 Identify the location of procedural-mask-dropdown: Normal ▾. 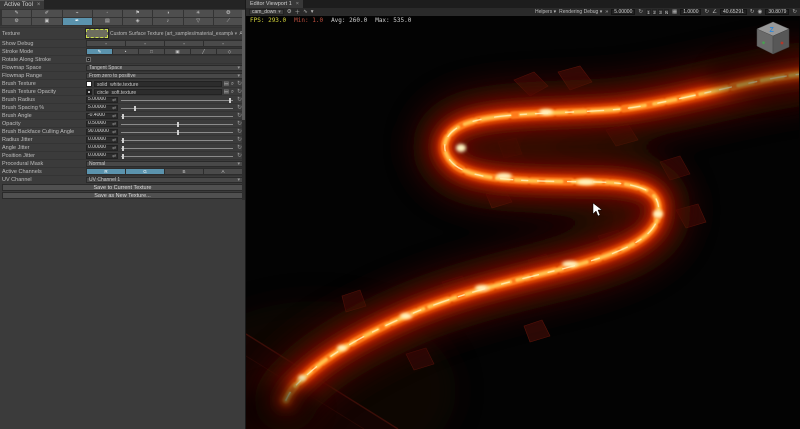
(164, 163).